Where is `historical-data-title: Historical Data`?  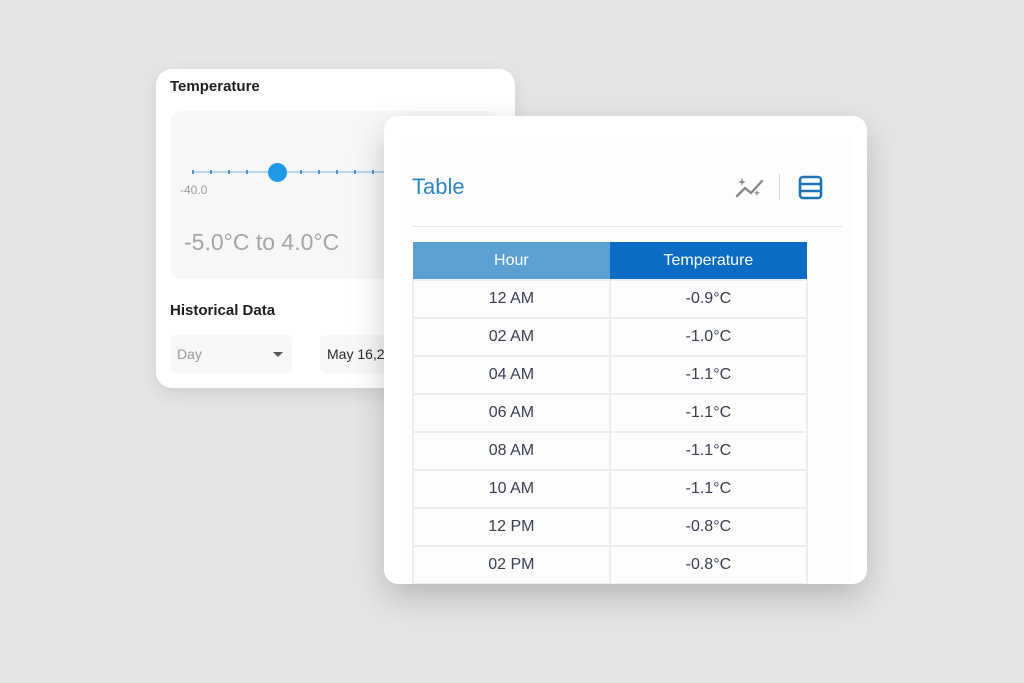 historical-data-title: Historical Data is located at coordinates (223, 310).